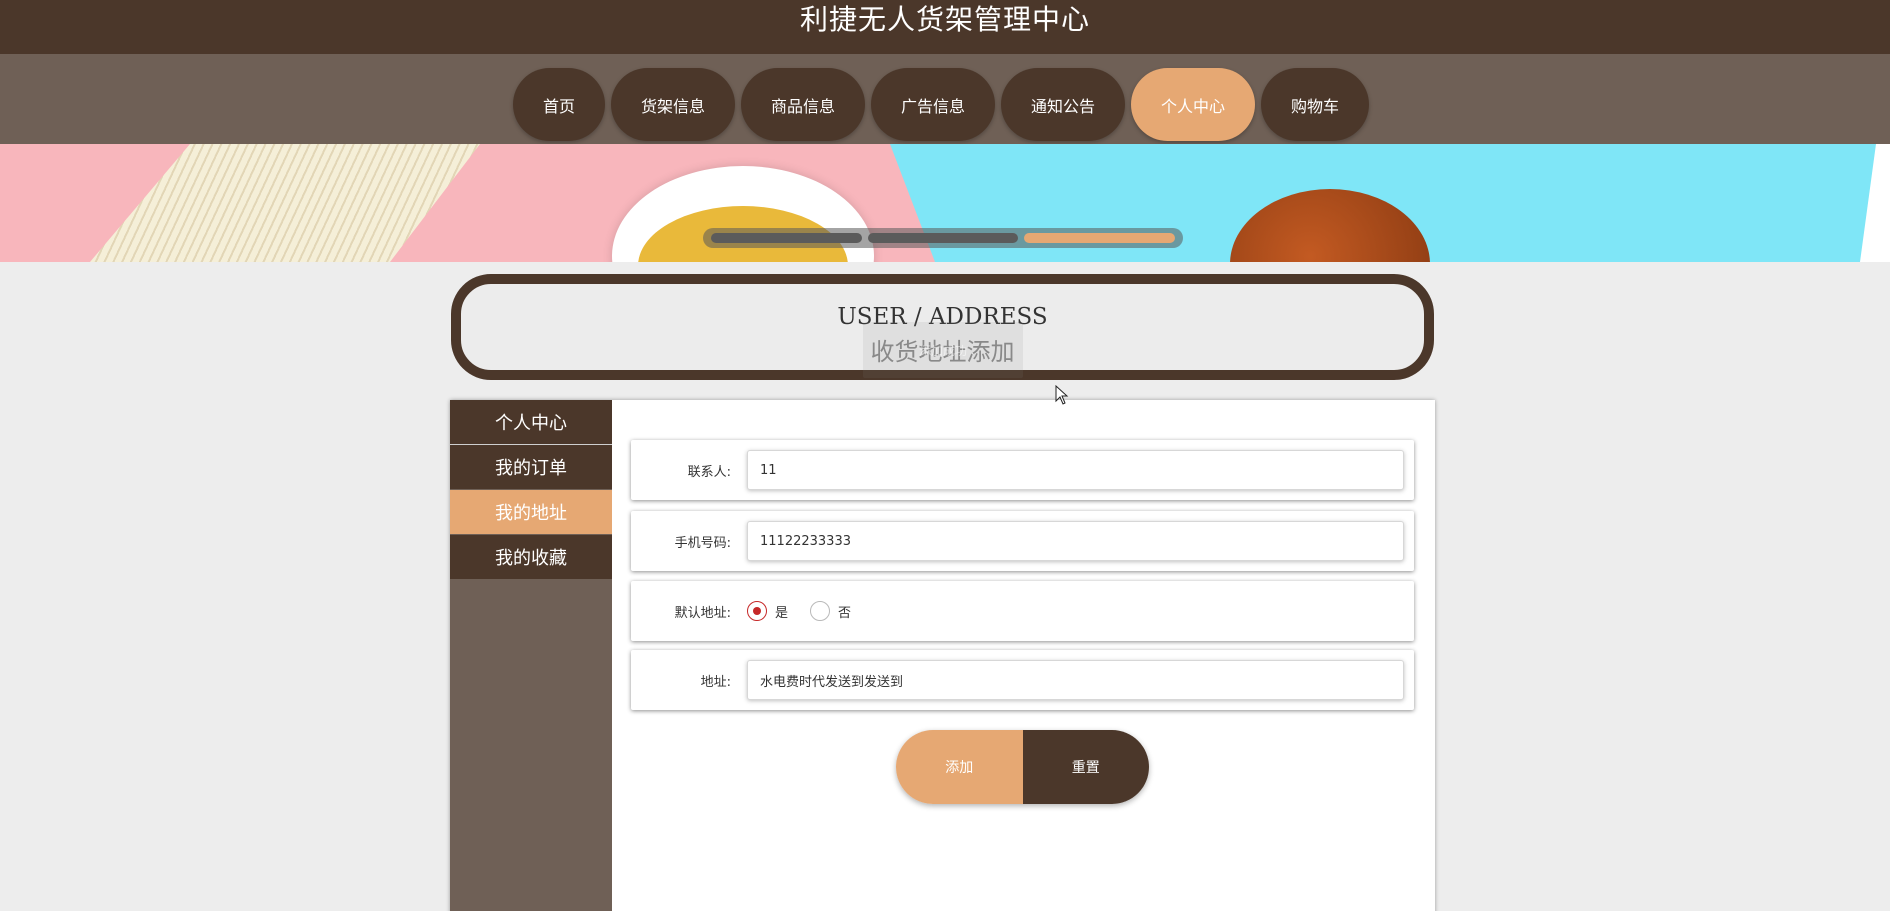  I want to click on nav-item-personal-center: 个人中心, so click(1193, 104).